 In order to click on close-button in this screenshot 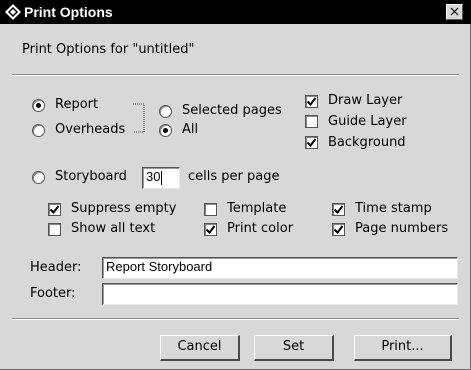, I will do `click(454, 12)`.